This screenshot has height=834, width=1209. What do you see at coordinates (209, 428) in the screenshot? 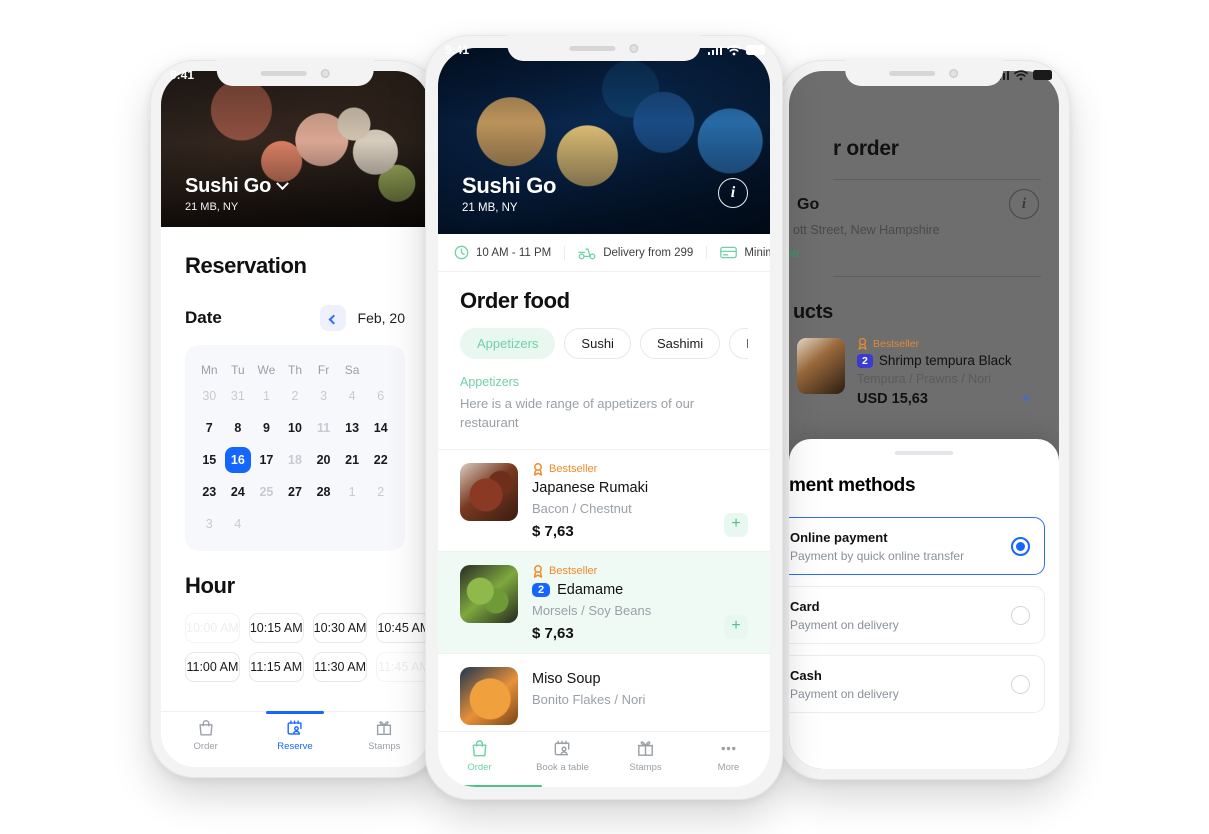
I see `calendar-day: 7` at bounding box center [209, 428].